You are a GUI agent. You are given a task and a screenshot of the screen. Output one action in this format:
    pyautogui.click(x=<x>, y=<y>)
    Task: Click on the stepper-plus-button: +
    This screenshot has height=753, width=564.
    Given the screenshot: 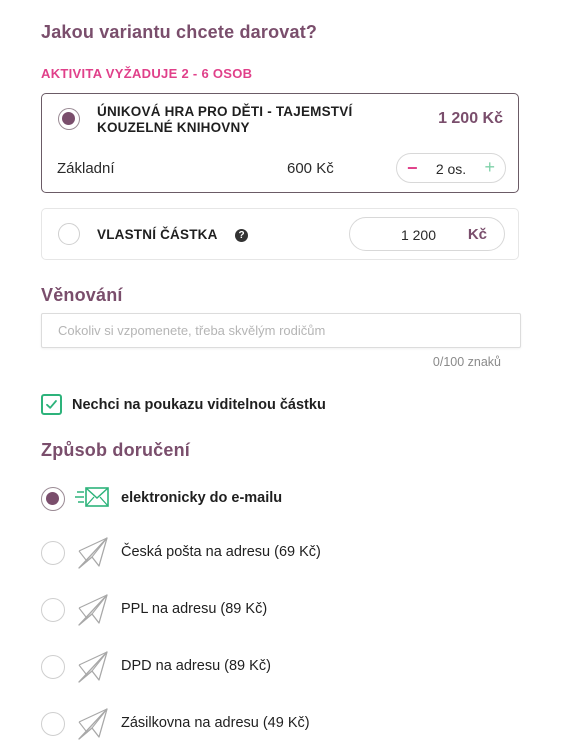 What is the action you would take?
    pyautogui.click(x=489, y=167)
    